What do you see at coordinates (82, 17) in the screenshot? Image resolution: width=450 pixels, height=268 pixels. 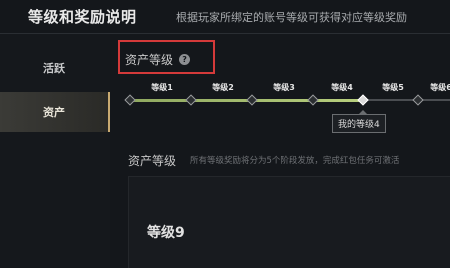 I see `page-title: 等级和奖励说明` at bounding box center [82, 17].